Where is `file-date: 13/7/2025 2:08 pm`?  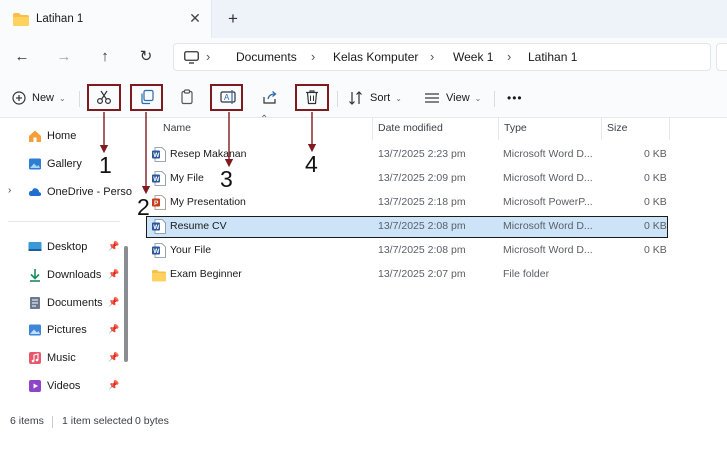 file-date: 13/7/2025 2:08 pm is located at coordinates (422, 250).